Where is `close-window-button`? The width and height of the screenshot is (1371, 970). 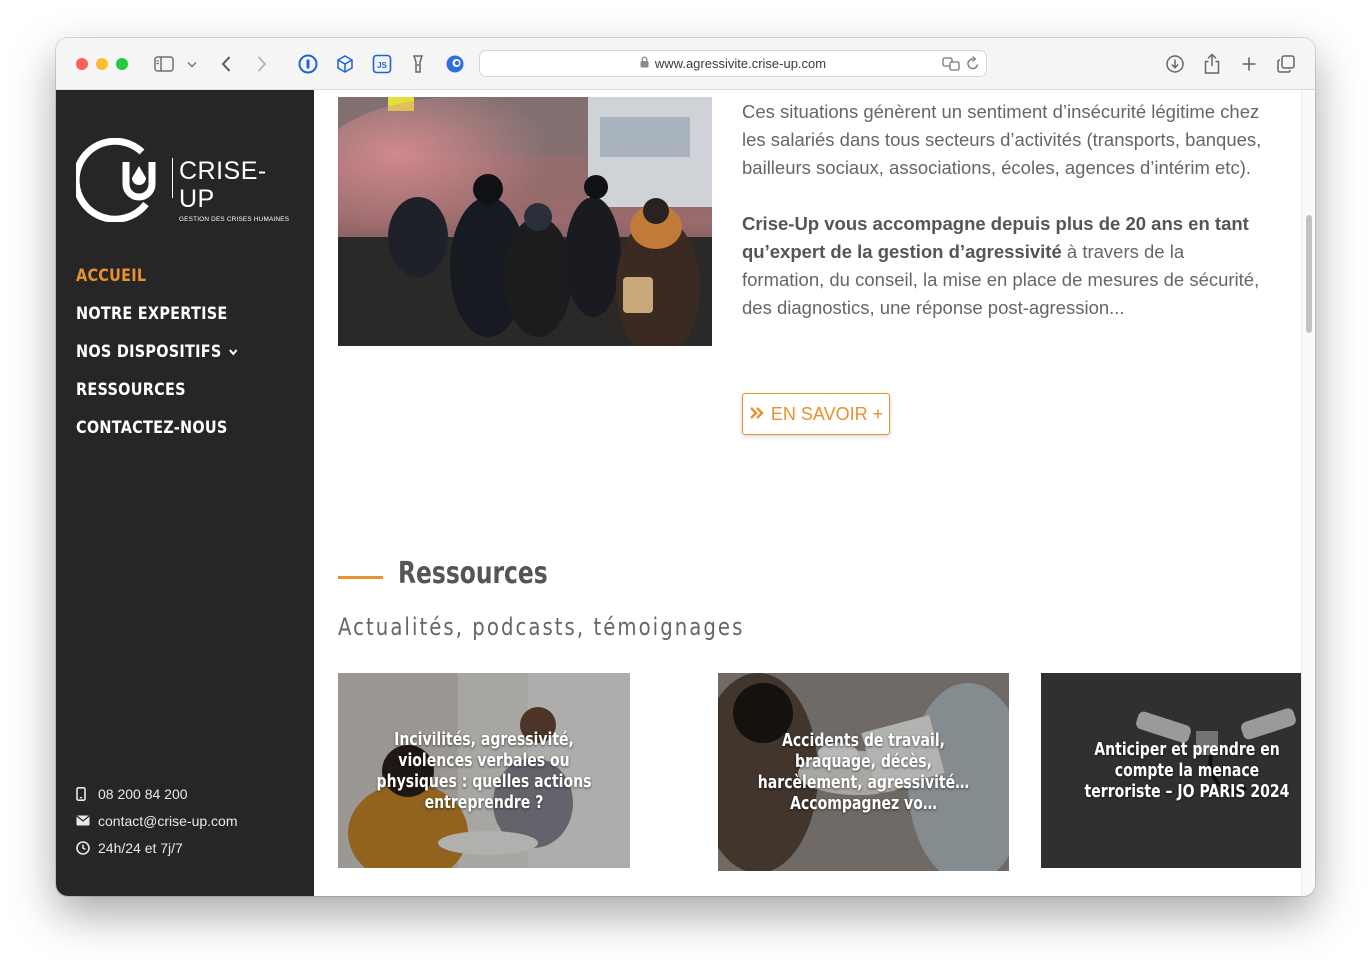
close-window-button is located at coordinates (82, 64).